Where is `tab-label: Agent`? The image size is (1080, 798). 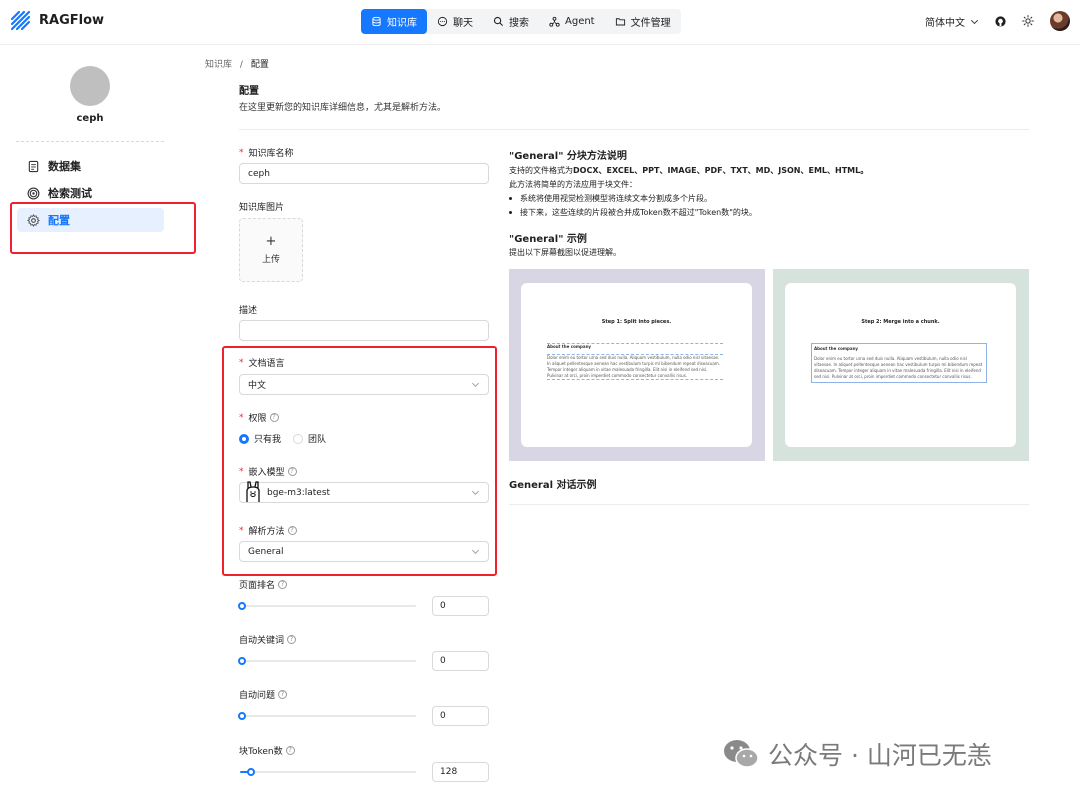 tab-label: Agent is located at coordinates (580, 21).